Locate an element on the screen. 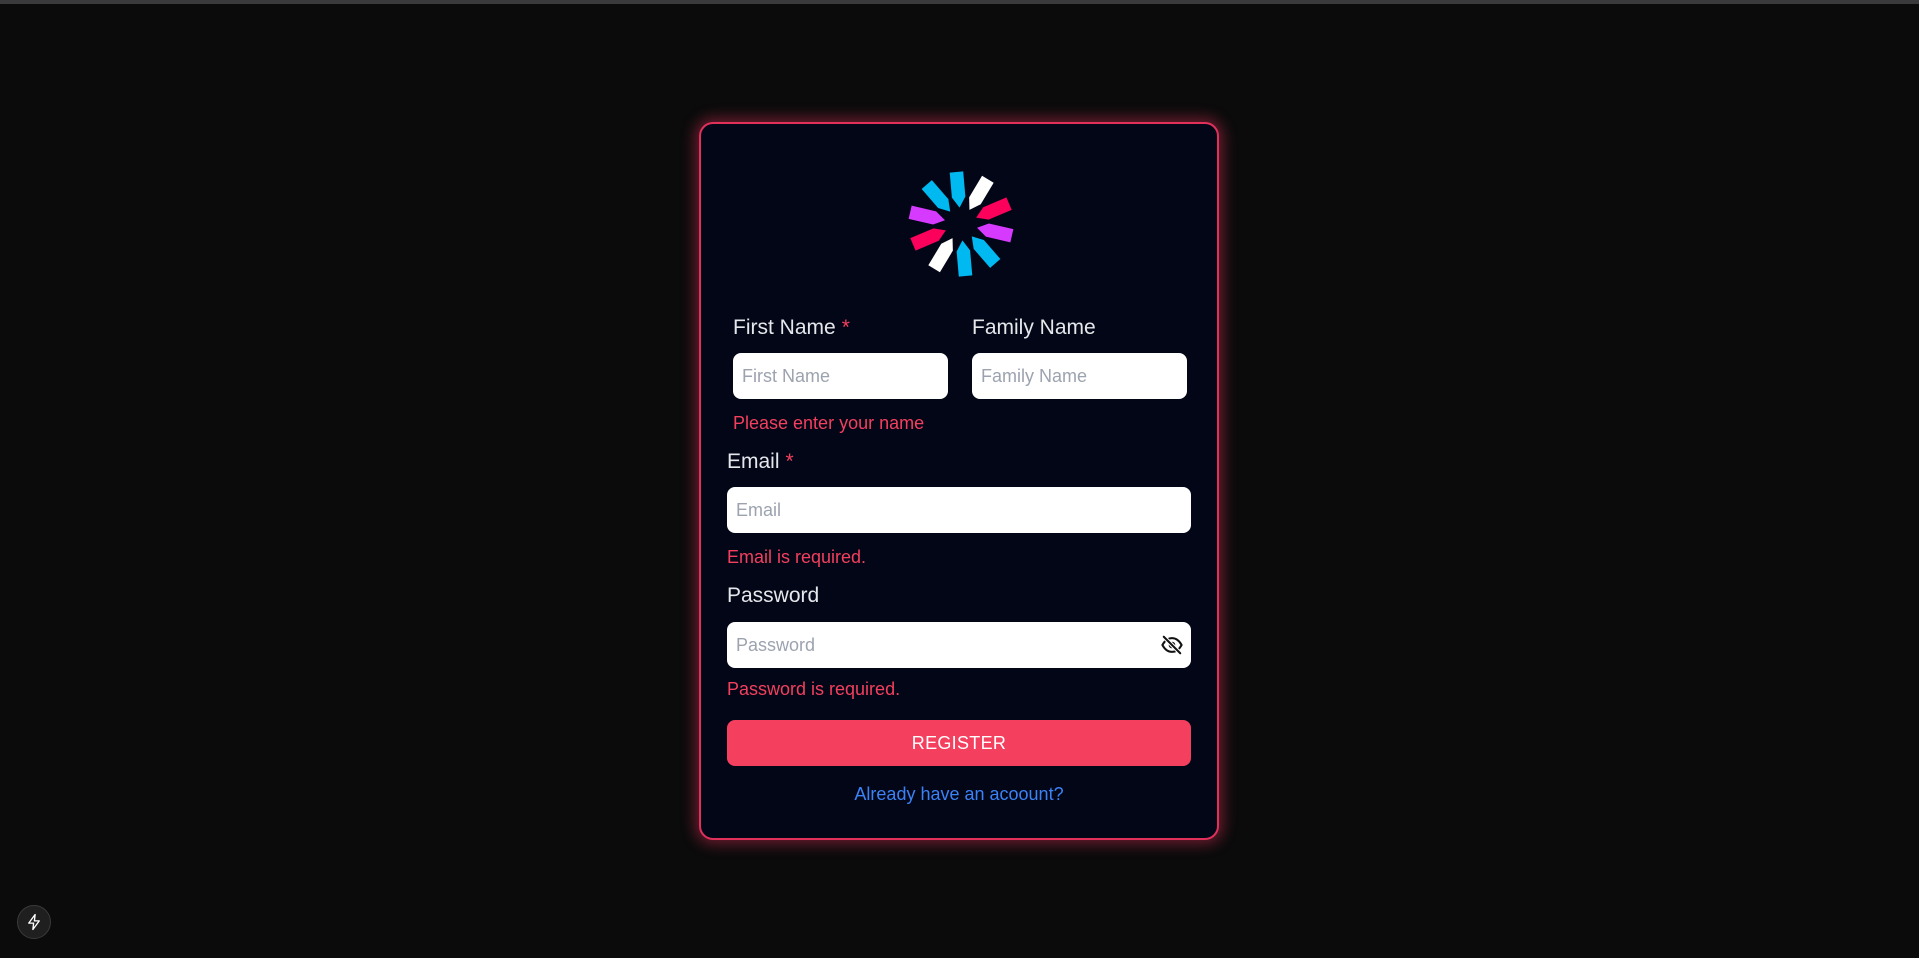 This screenshot has width=1919, height=958. password-label: Password is located at coordinates (773, 596).